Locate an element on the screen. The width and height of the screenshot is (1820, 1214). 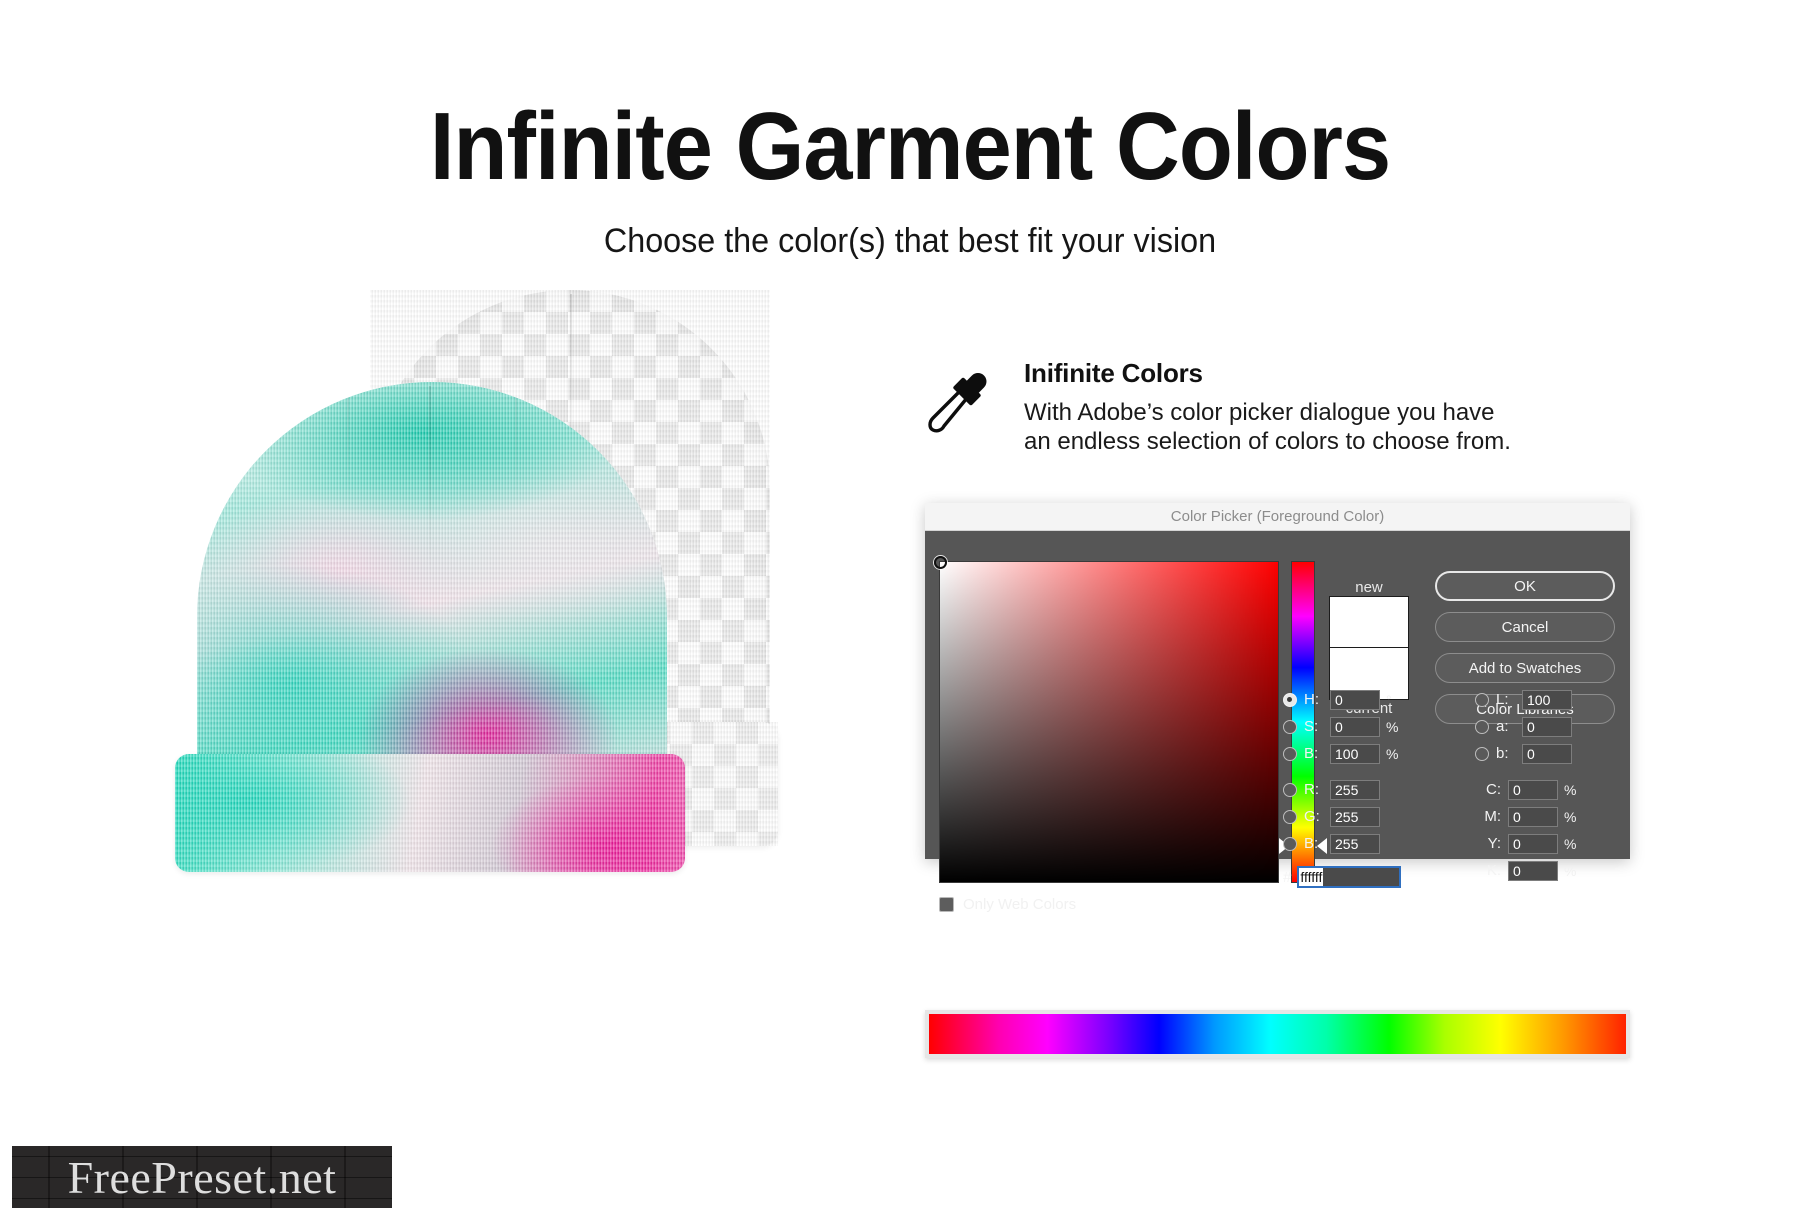
cmyk-m-input: 0 is located at coordinates (1533, 816).